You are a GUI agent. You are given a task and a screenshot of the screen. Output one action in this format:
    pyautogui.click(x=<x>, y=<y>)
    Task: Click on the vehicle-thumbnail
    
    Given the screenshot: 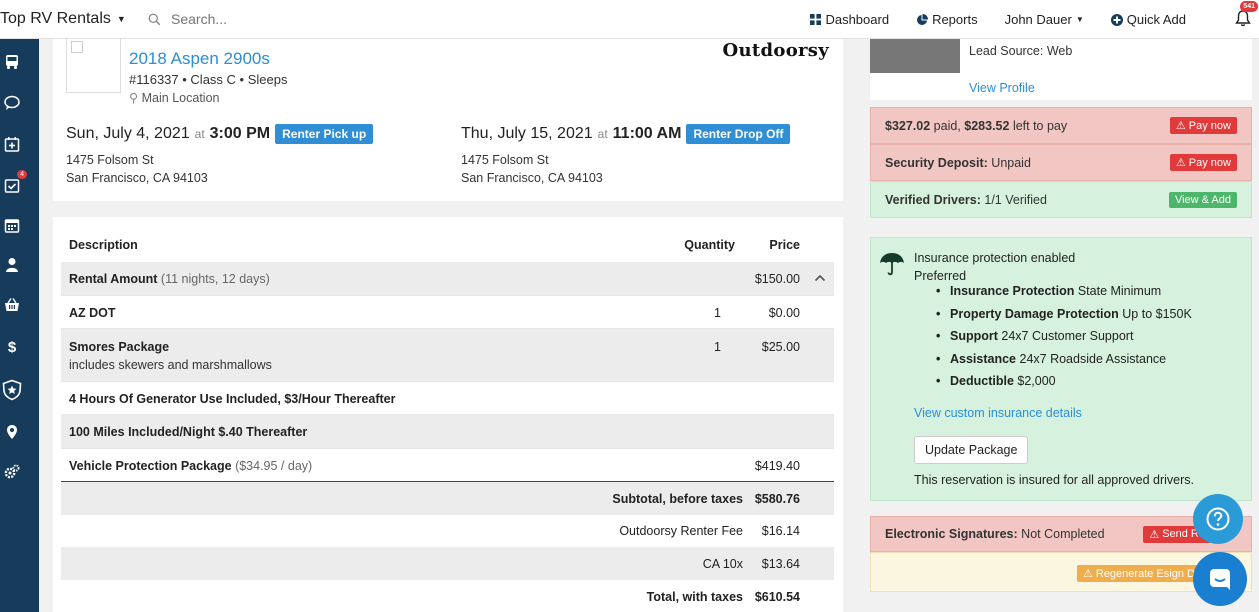 What is the action you would take?
    pyautogui.click(x=93, y=66)
    